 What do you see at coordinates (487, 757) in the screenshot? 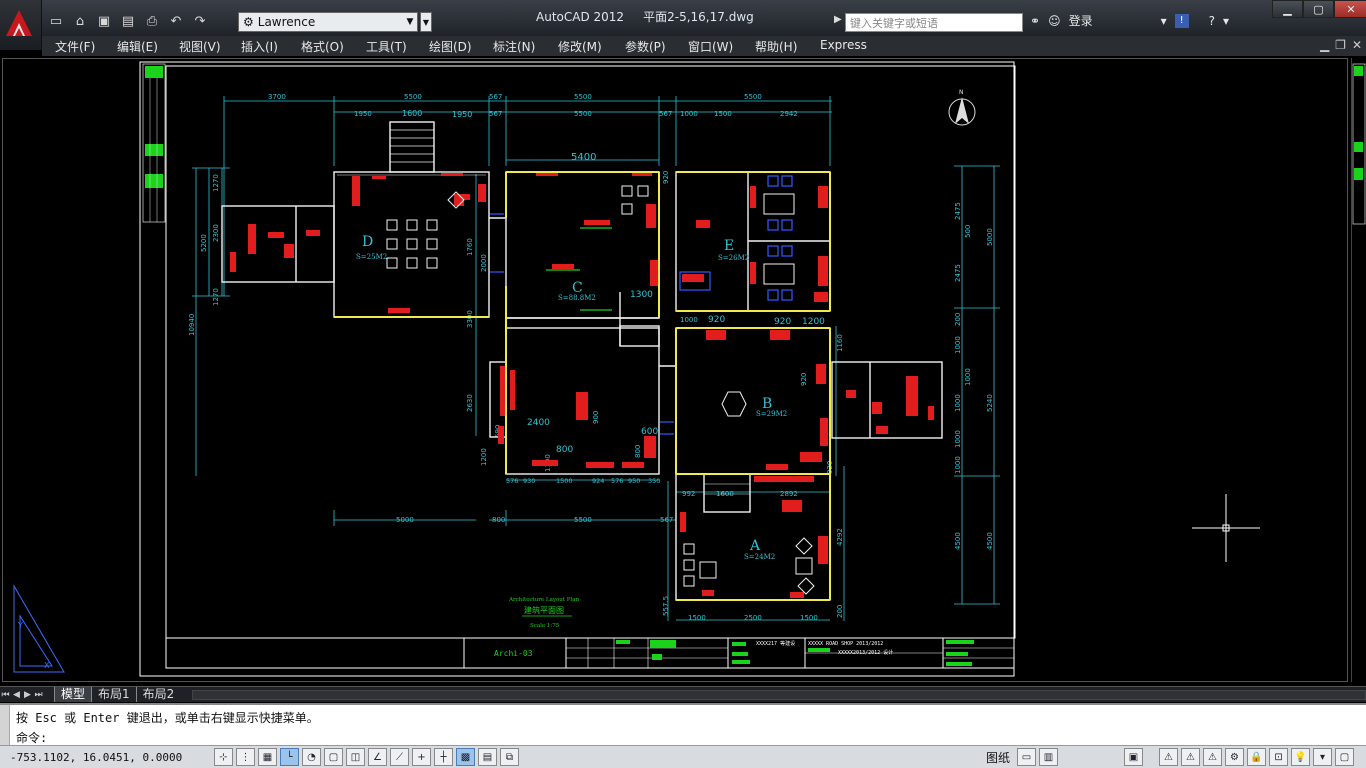
I see `quick-properties-icon: ▤` at bounding box center [487, 757].